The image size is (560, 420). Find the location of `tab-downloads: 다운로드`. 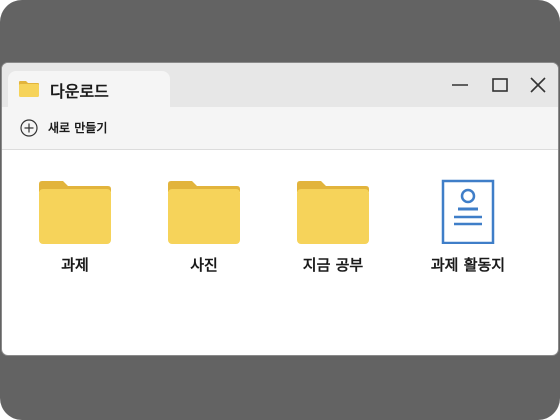

tab-downloads: 다운로드 is located at coordinates (89, 89).